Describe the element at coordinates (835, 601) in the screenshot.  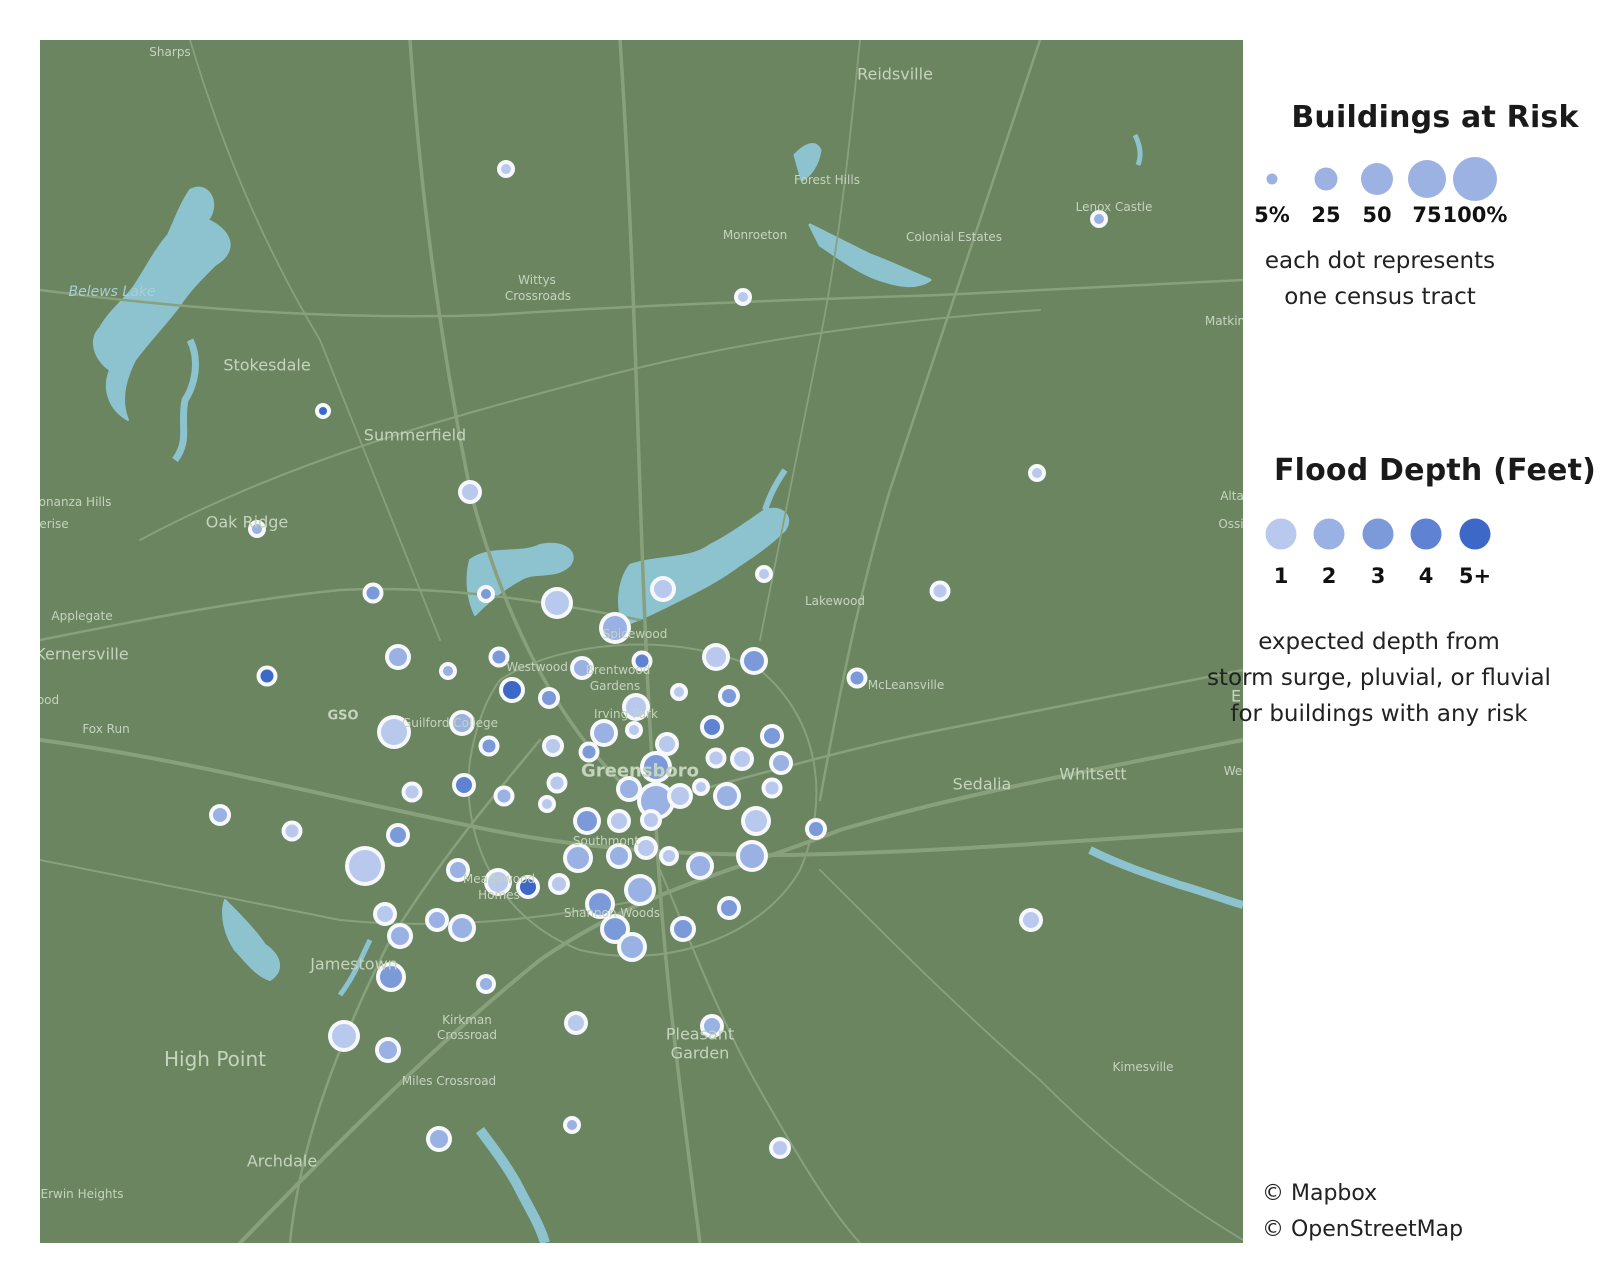
I see `place-label: Lakewood` at that location.